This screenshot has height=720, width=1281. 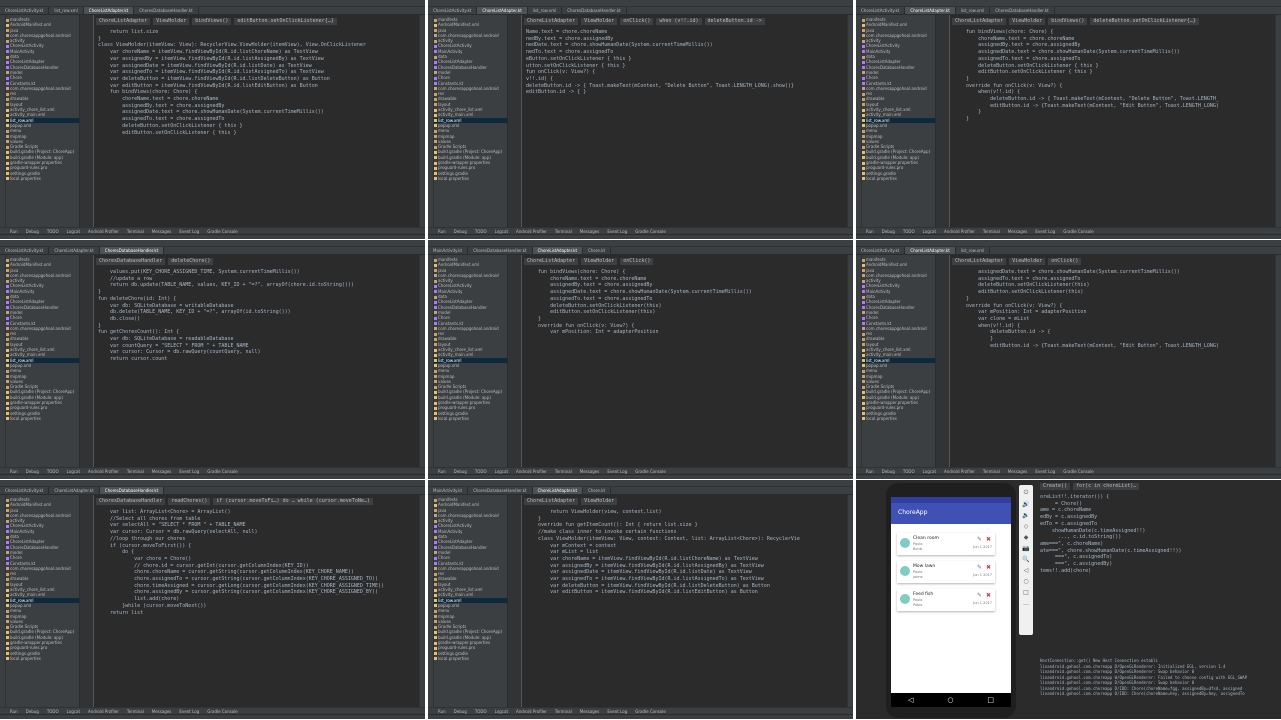 I want to click on breadcrumb-item: deleteButton.id ->, so click(x=734, y=21).